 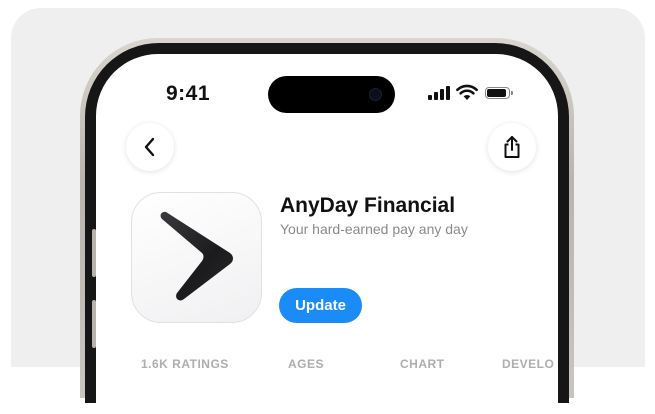 I want to click on app-title: AnyDay Financial, so click(x=368, y=205).